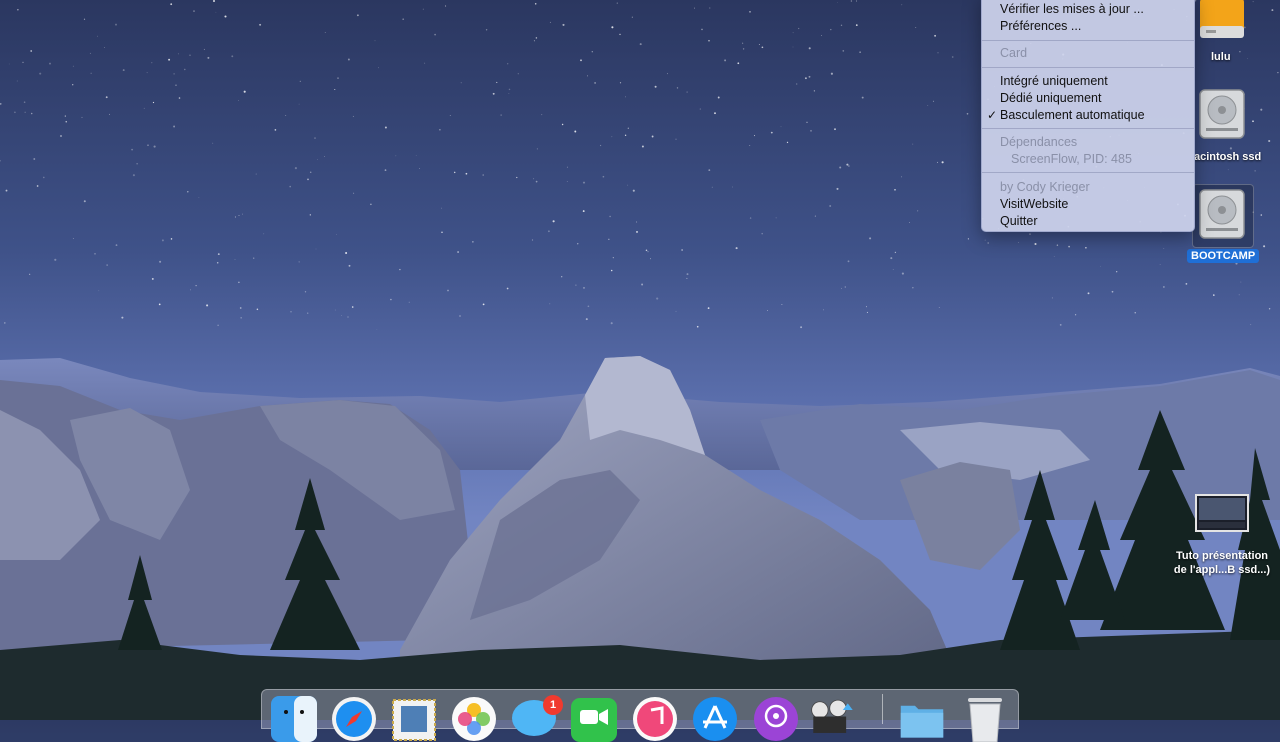  What do you see at coordinates (294, 719) in the screenshot?
I see `finder-icon` at bounding box center [294, 719].